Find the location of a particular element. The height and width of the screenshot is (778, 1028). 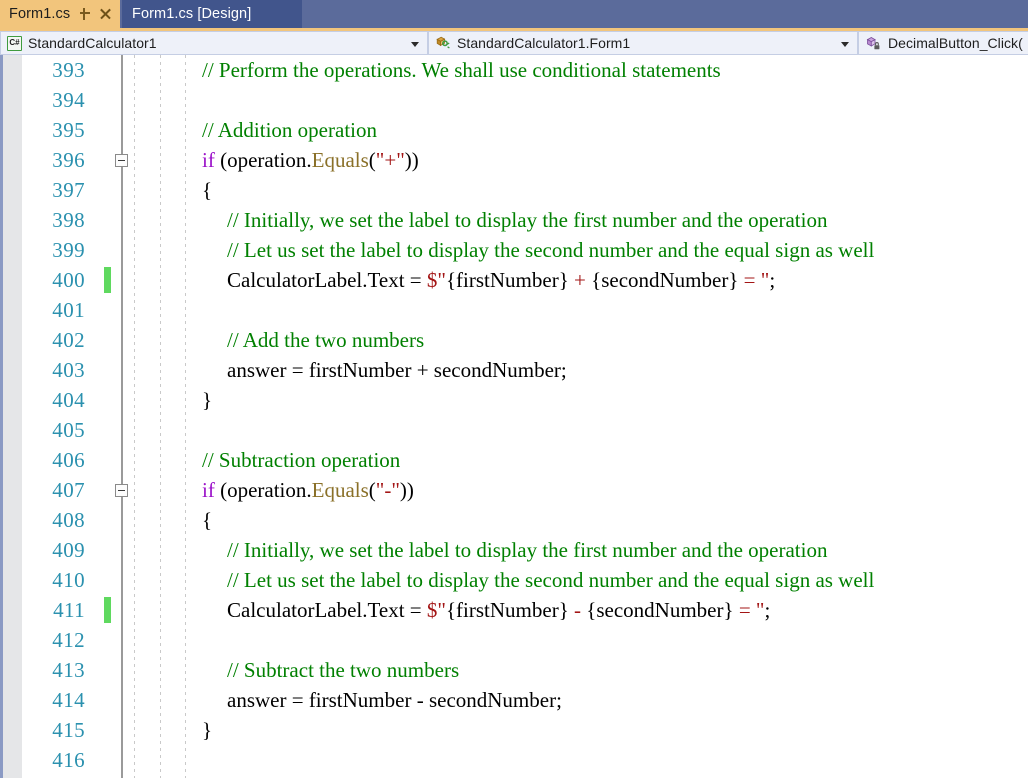

line-number: 397 is located at coordinates (68, 190).